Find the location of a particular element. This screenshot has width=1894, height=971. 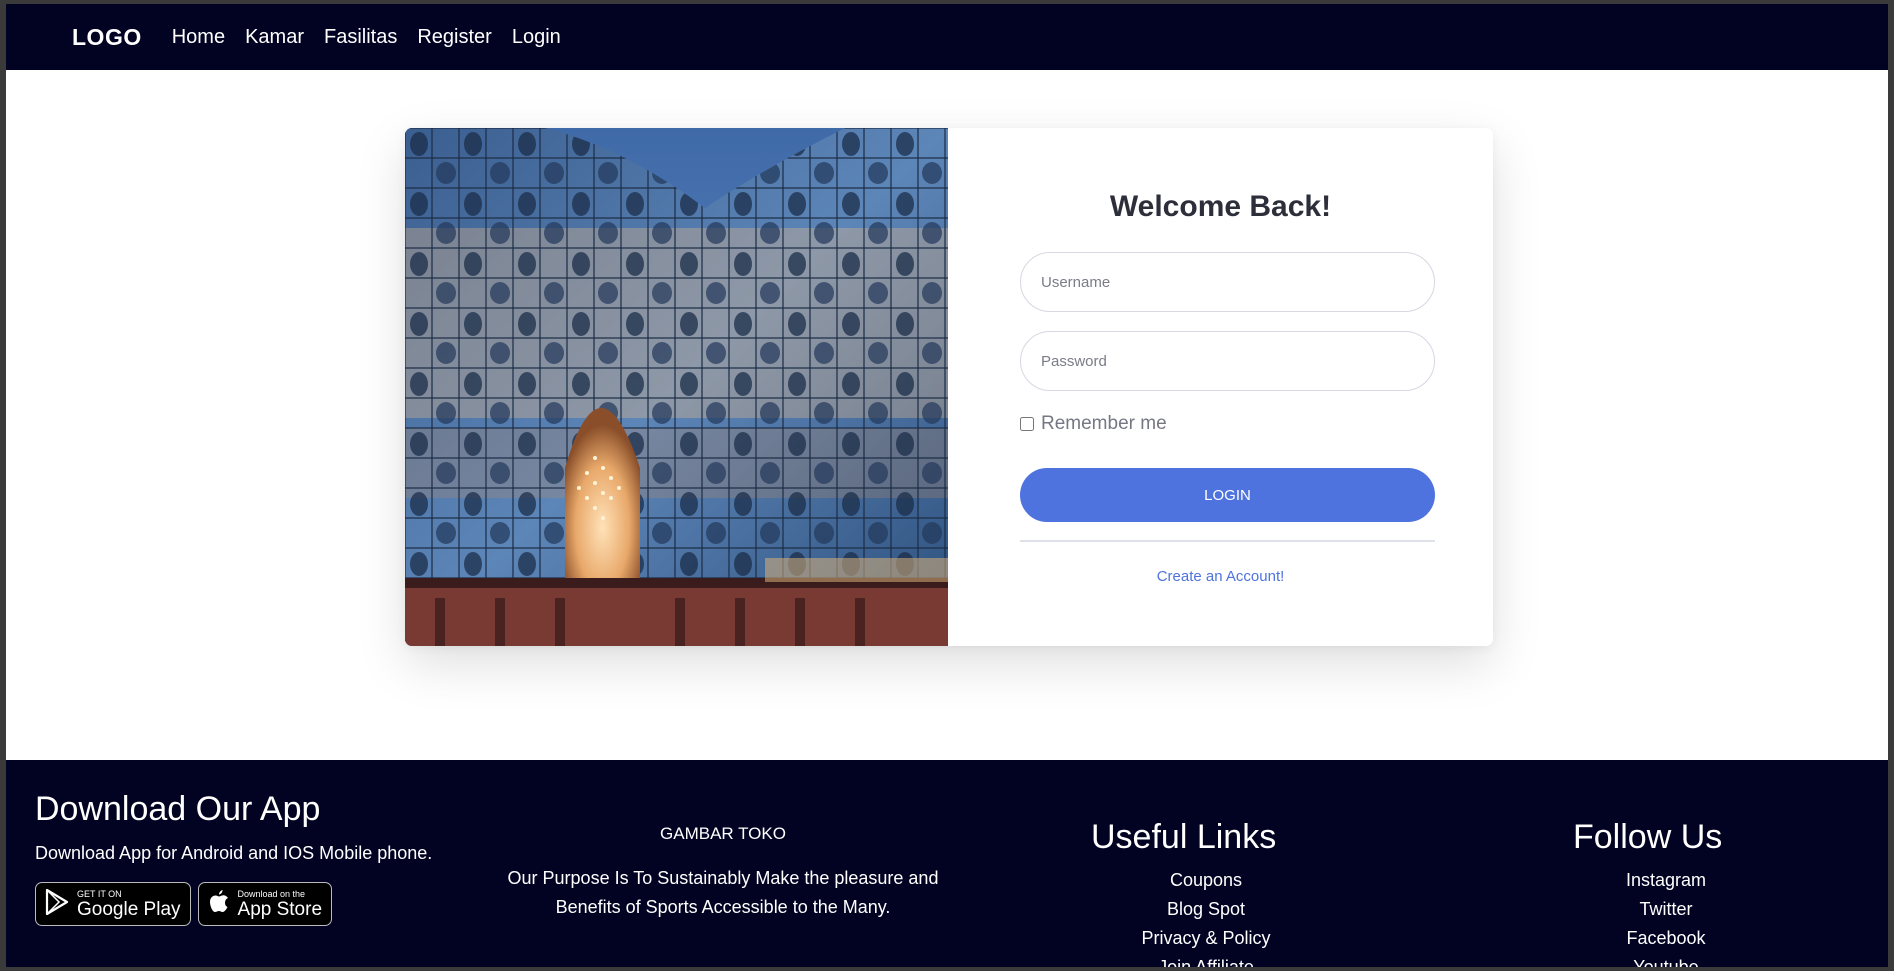

link-youtube: Youtube is located at coordinates (1666, 960).